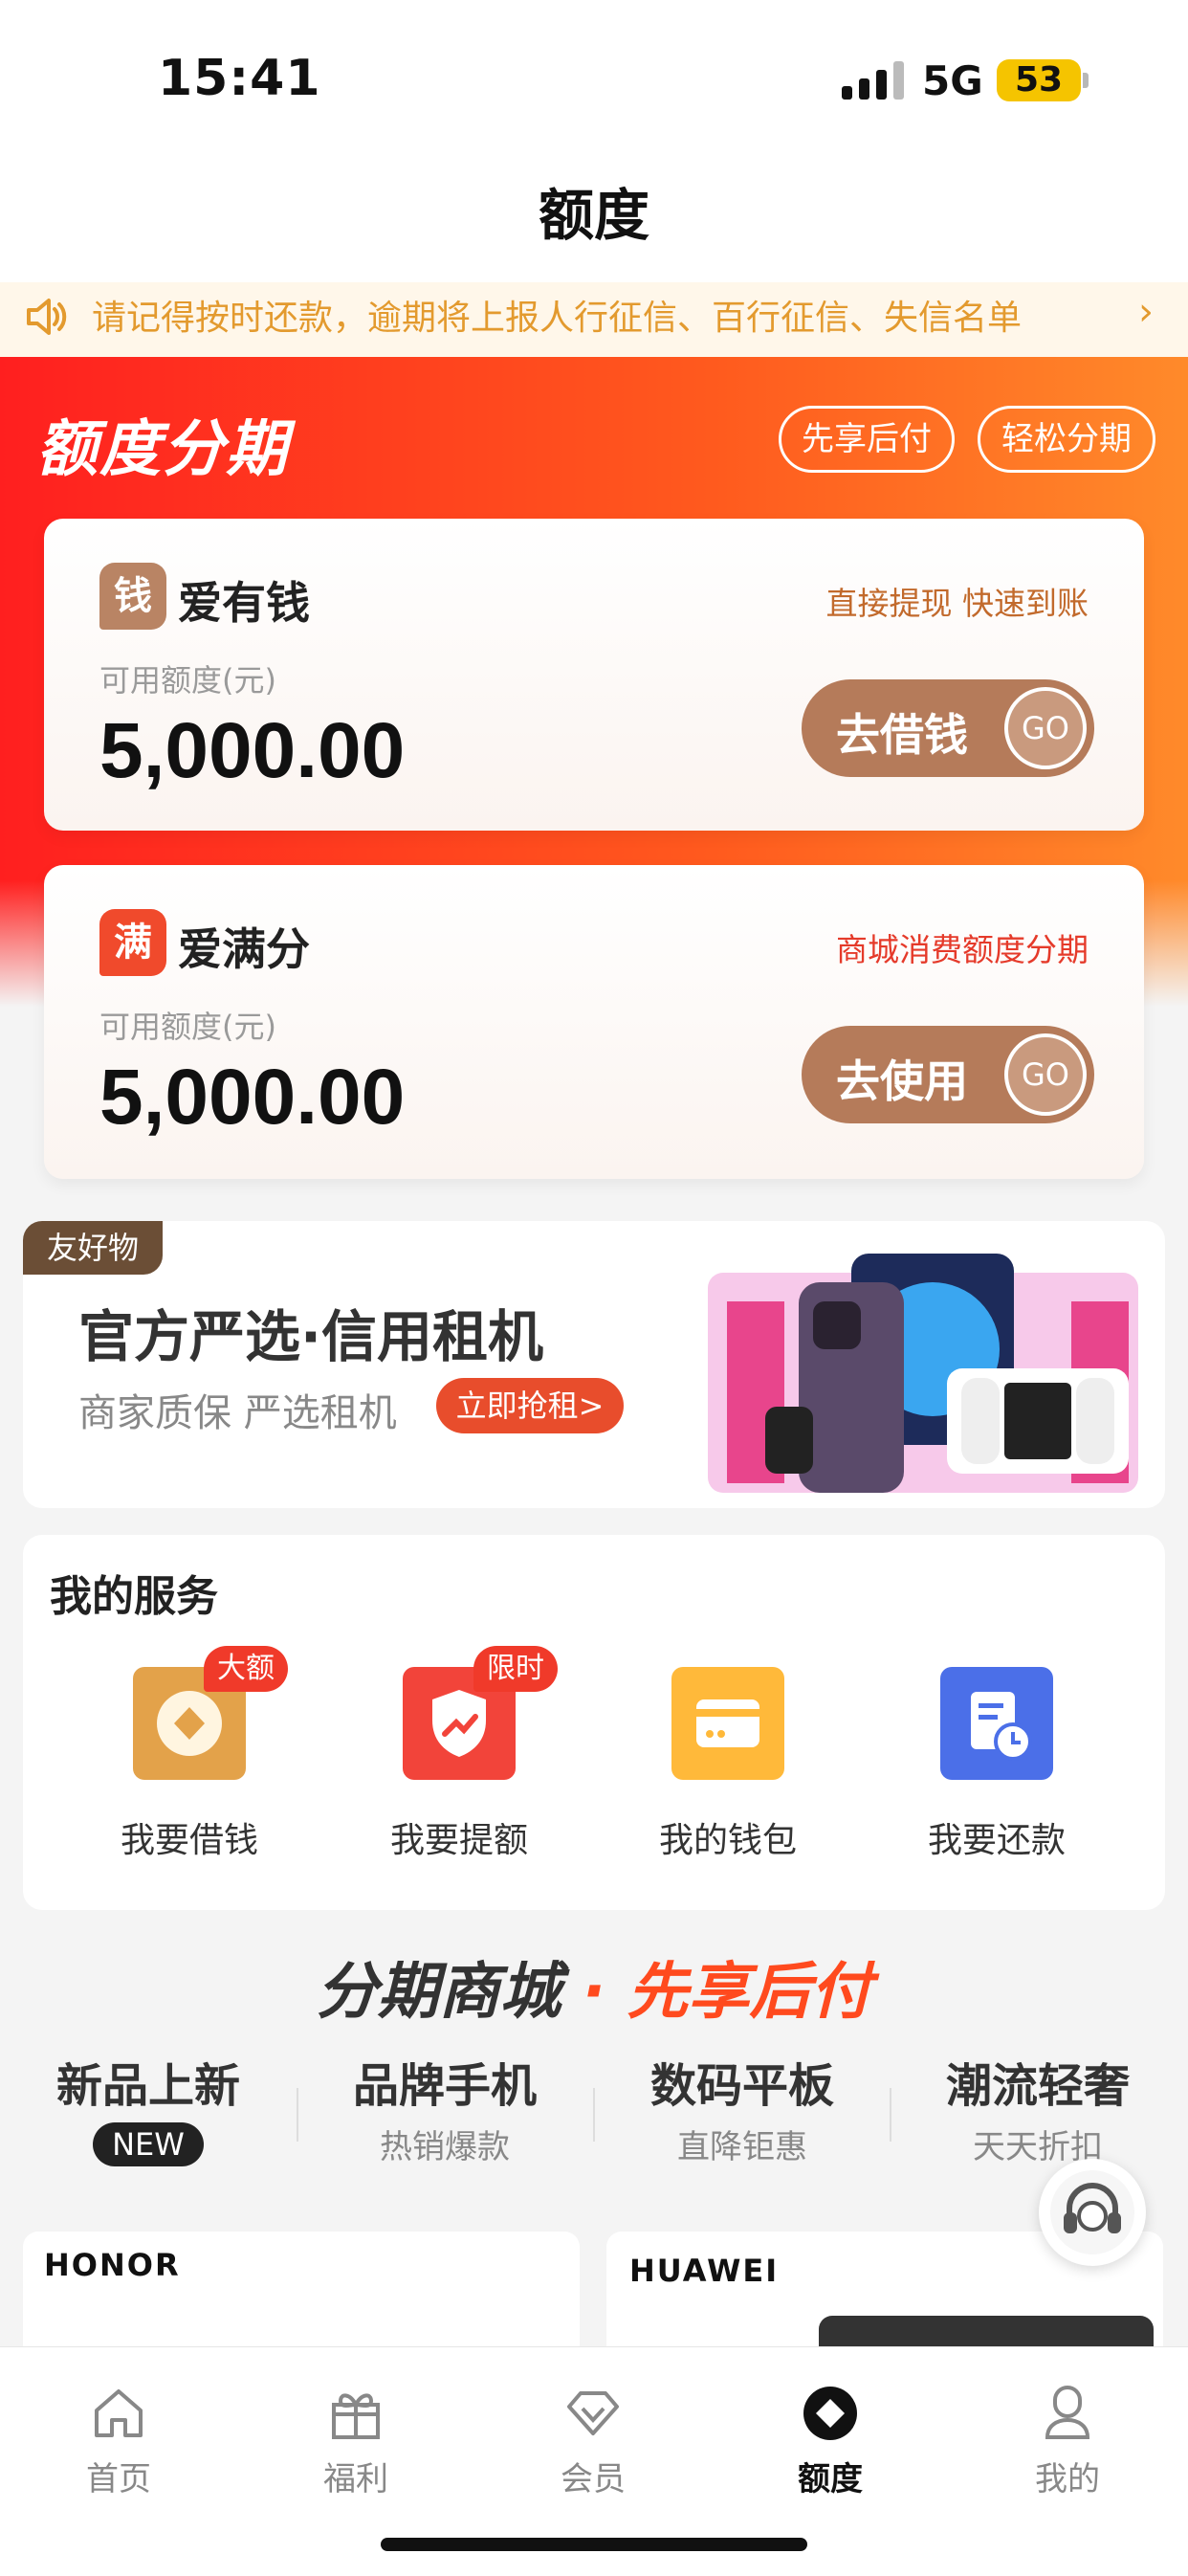 Image resolution: width=1188 pixels, height=2576 pixels. I want to click on status-time: 15:41, so click(239, 78).